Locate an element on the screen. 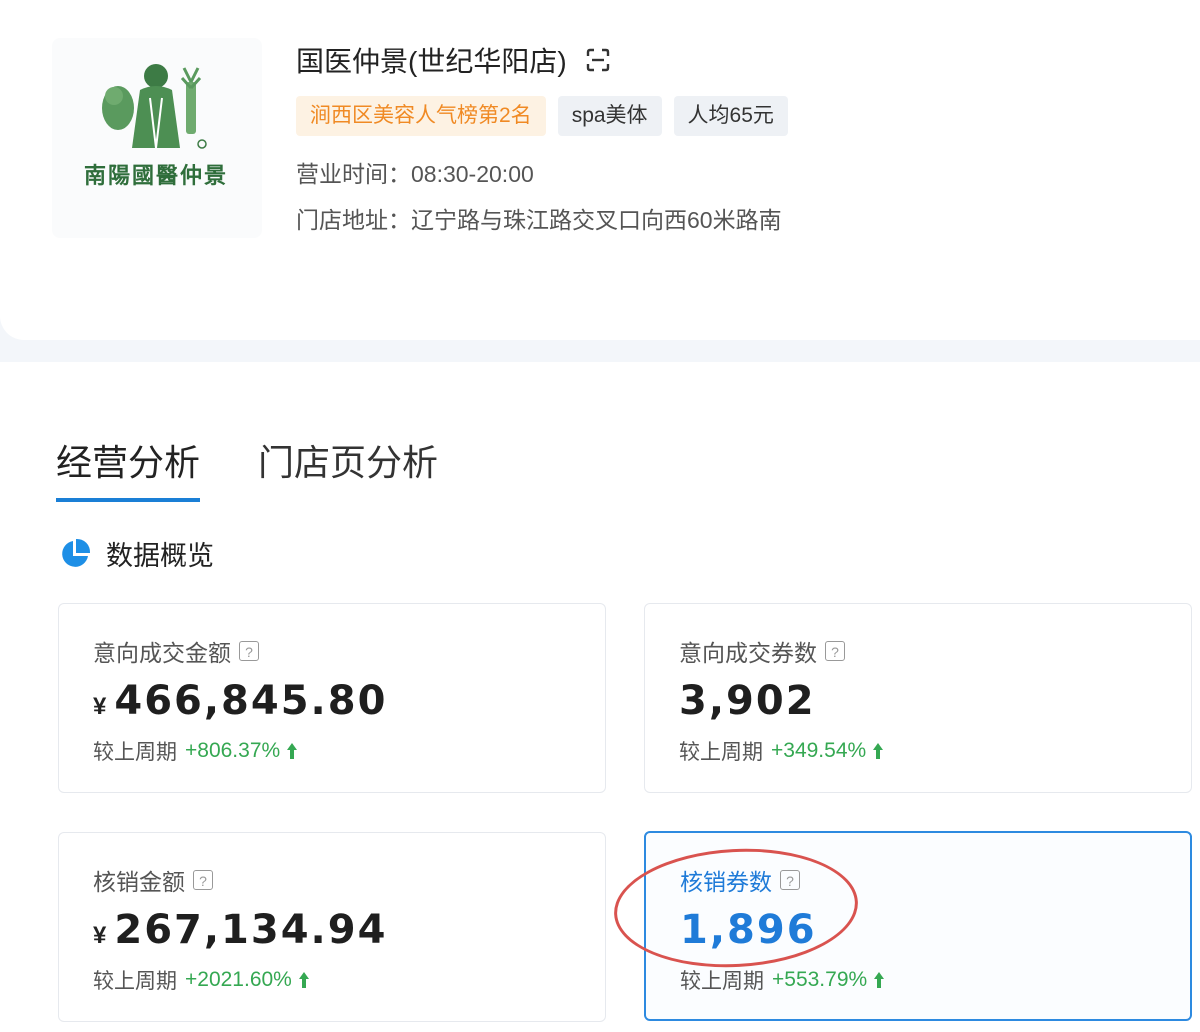 This screenshot has height=1032, width=1200. compare-value: +2021.60% is located at coordinates (238, 979).